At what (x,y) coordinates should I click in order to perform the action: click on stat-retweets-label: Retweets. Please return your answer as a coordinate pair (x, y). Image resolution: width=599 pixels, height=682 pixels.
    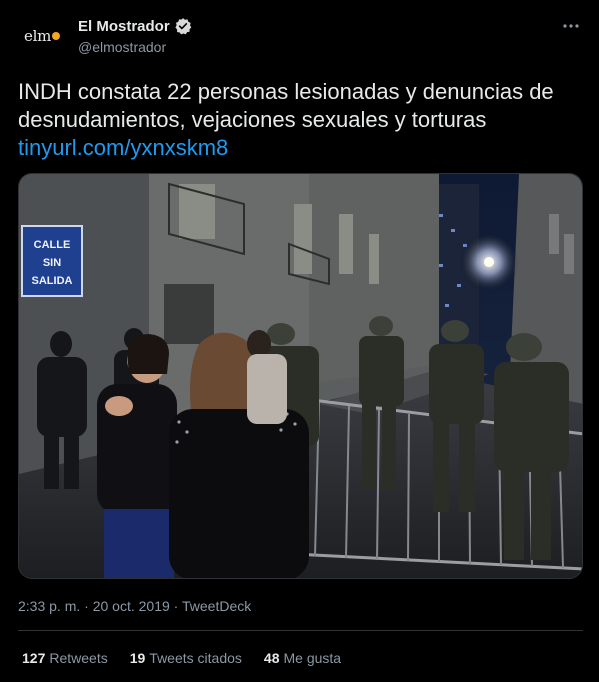
    Looking at the image, I should click on (78, 658).